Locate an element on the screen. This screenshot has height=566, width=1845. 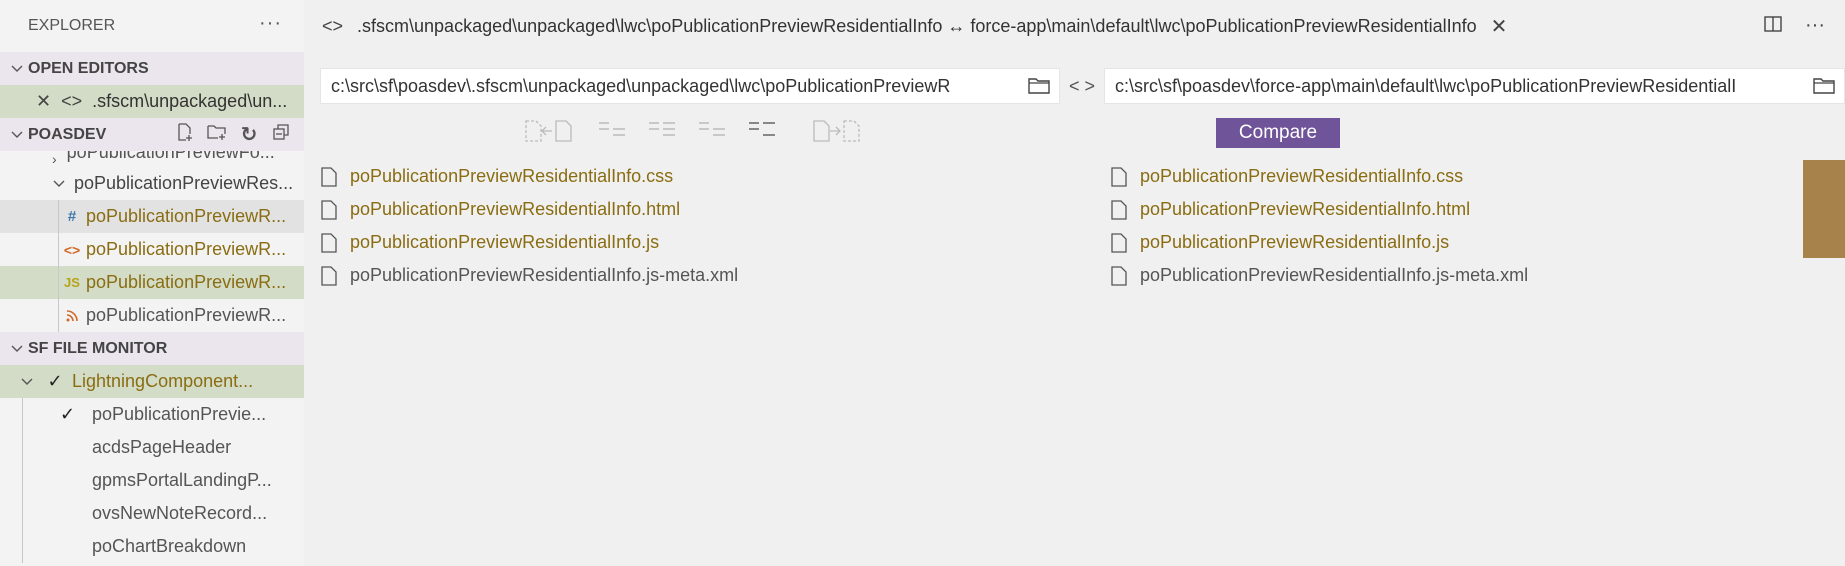
monitor-item-label: acdsPageHeader is located at coordinates (162, 447).